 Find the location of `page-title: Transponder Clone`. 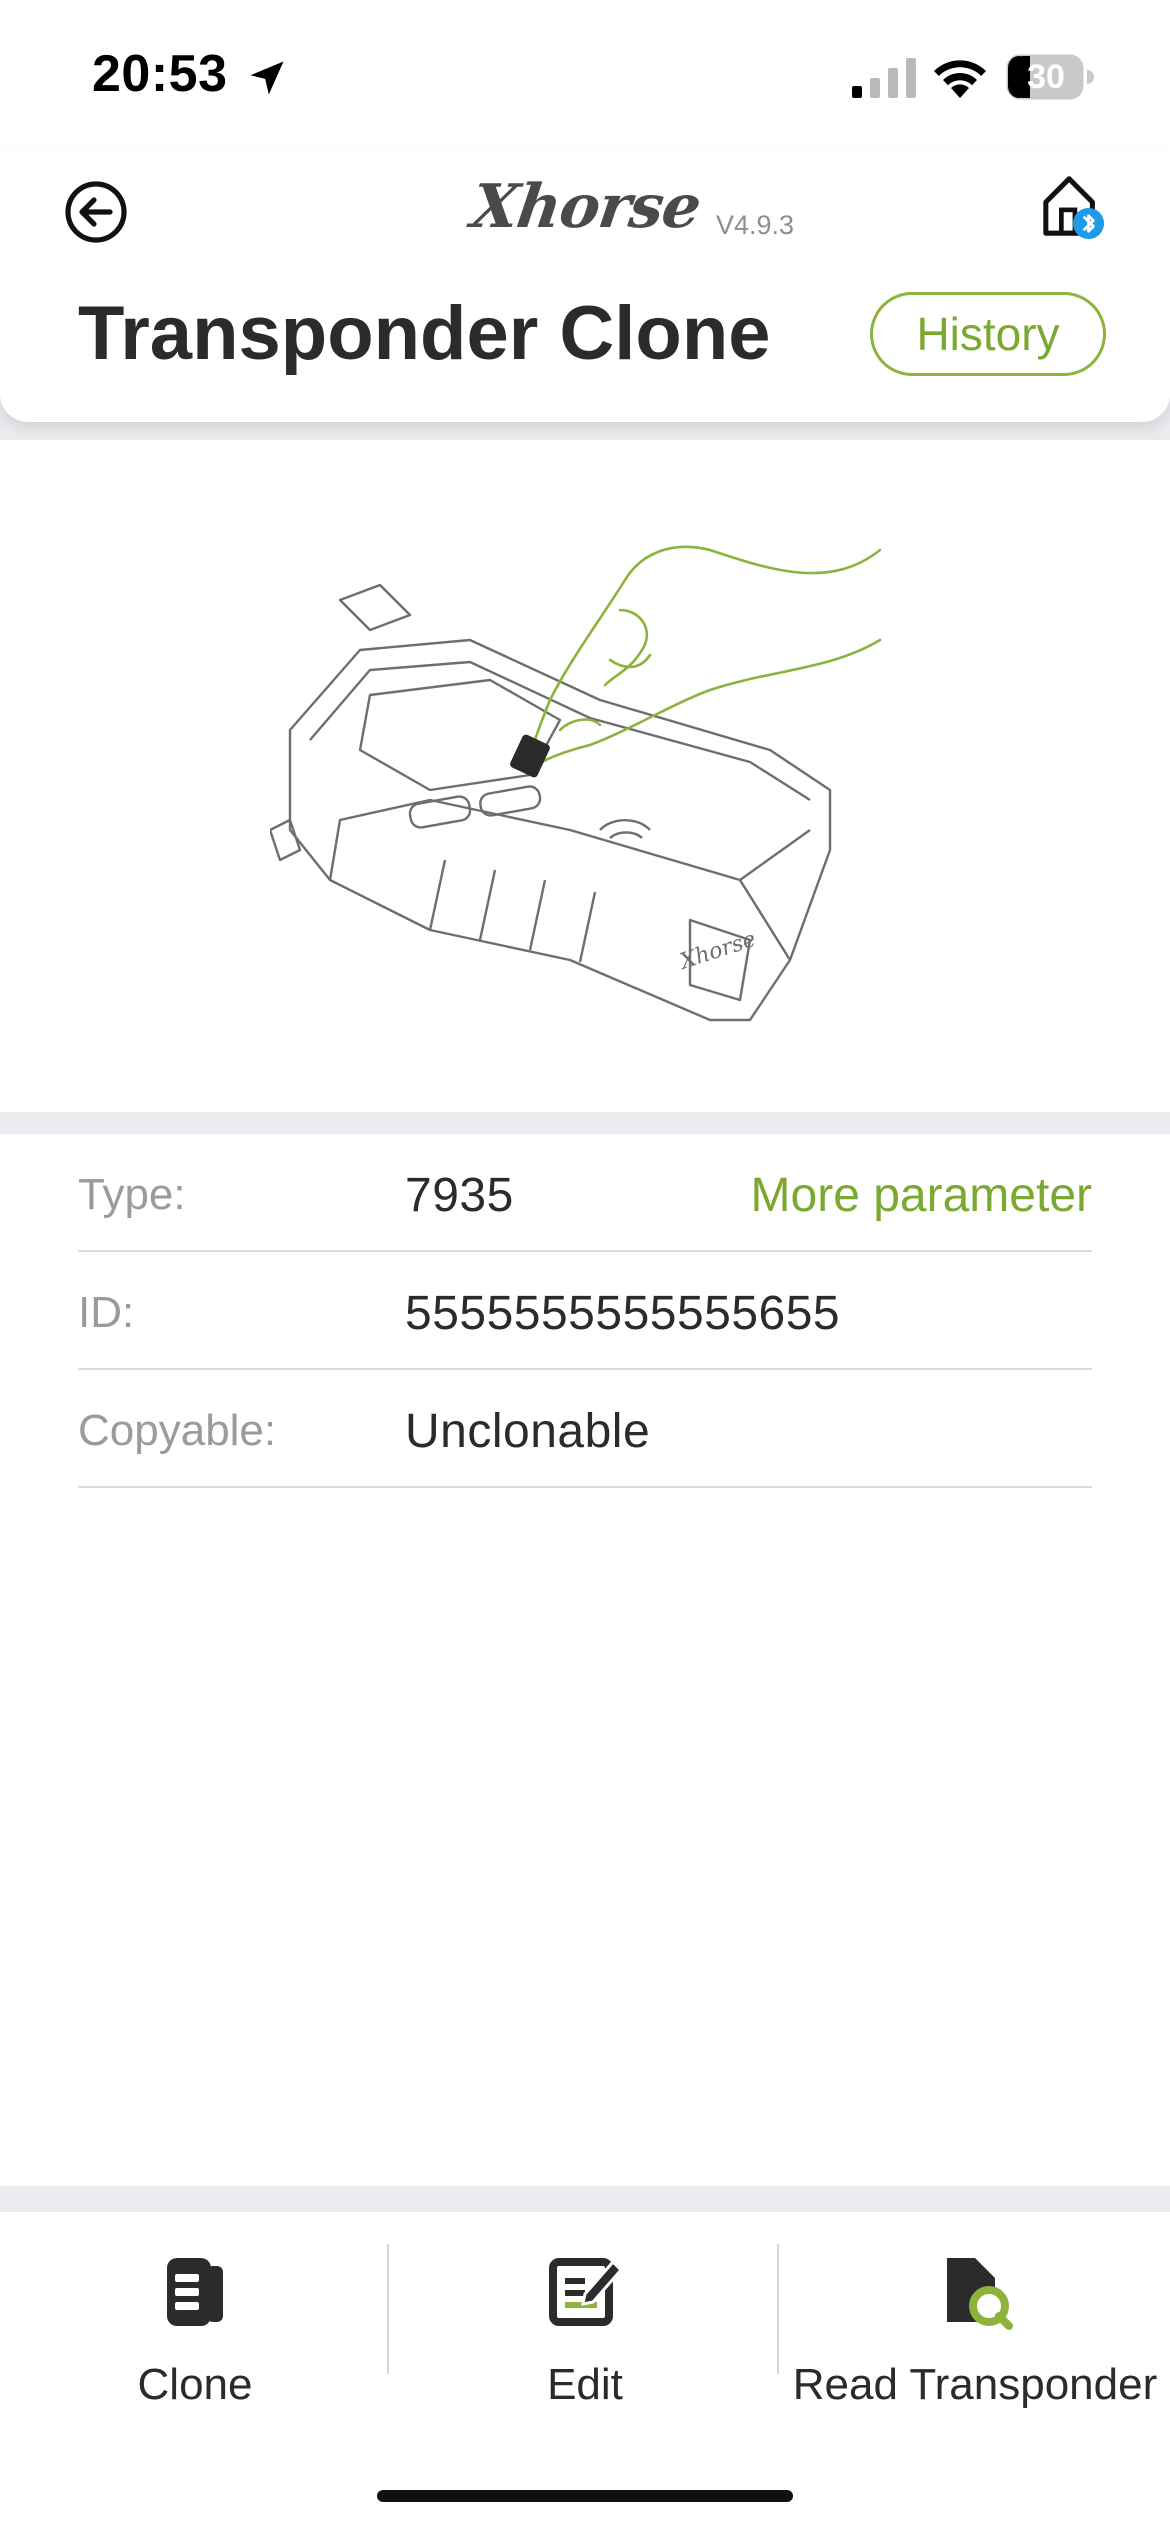

page-title: Transponder Clone is located at coordinates (424, 333).